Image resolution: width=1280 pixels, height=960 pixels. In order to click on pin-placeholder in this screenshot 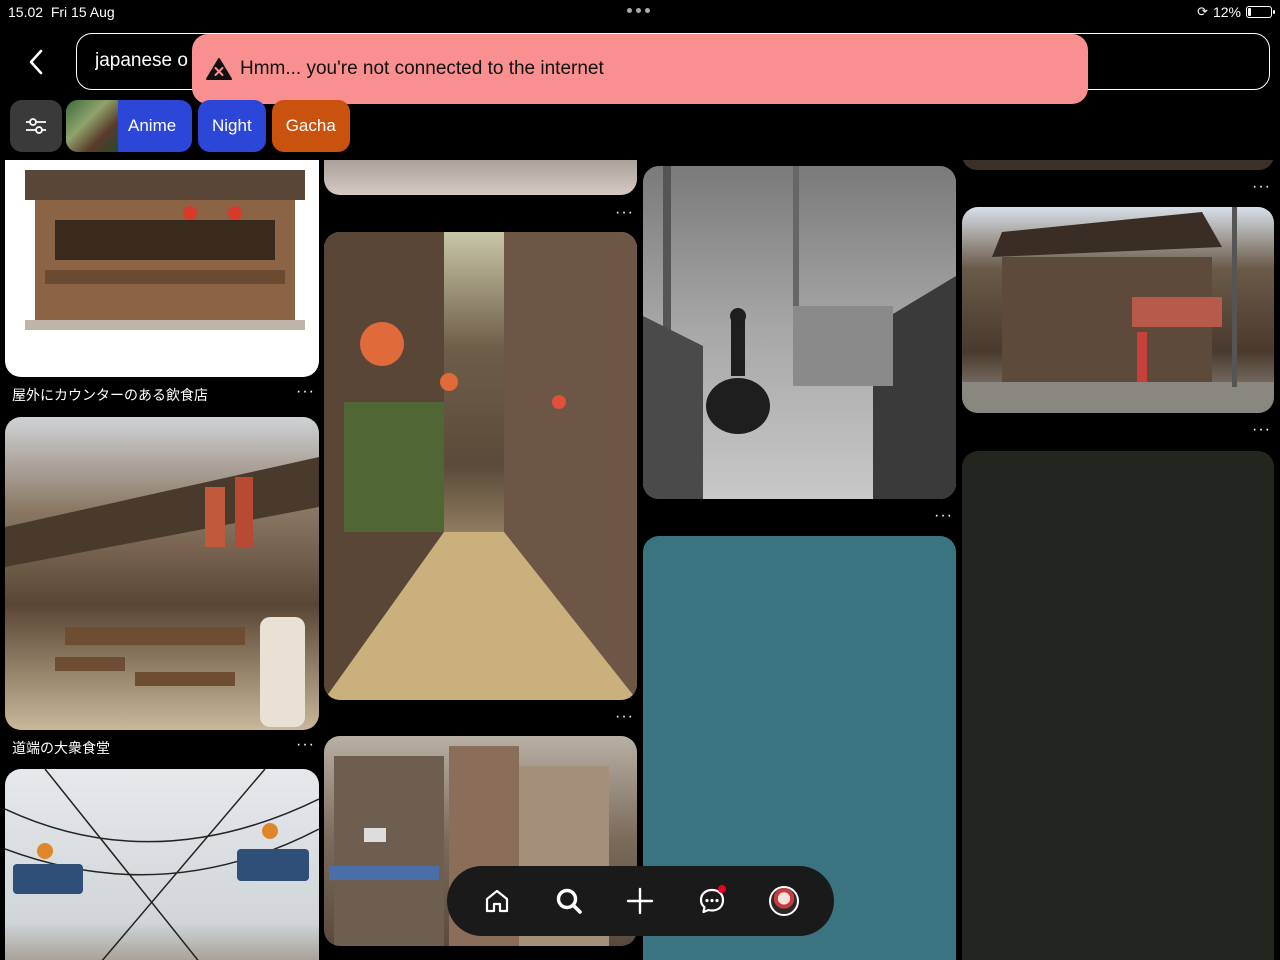, I will do `click(1118, 705)`.